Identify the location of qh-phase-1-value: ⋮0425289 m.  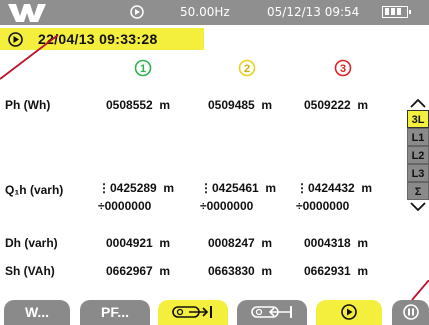
(136, 188).